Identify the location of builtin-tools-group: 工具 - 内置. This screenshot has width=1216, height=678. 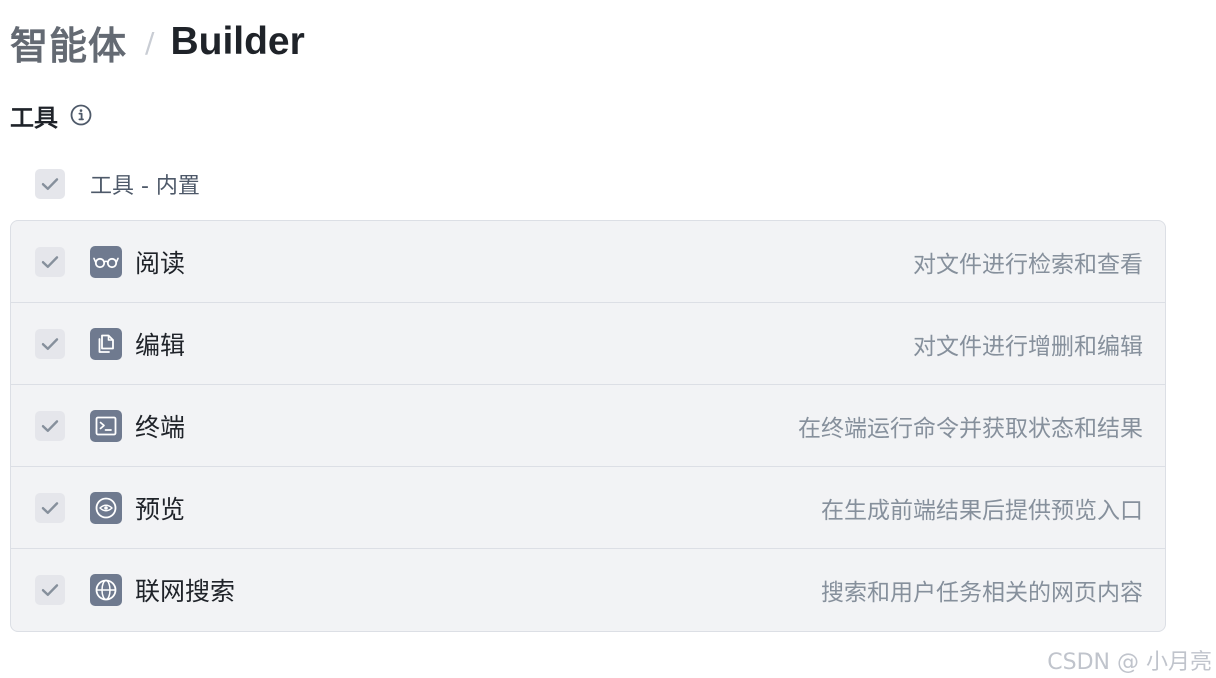
(117, 184).